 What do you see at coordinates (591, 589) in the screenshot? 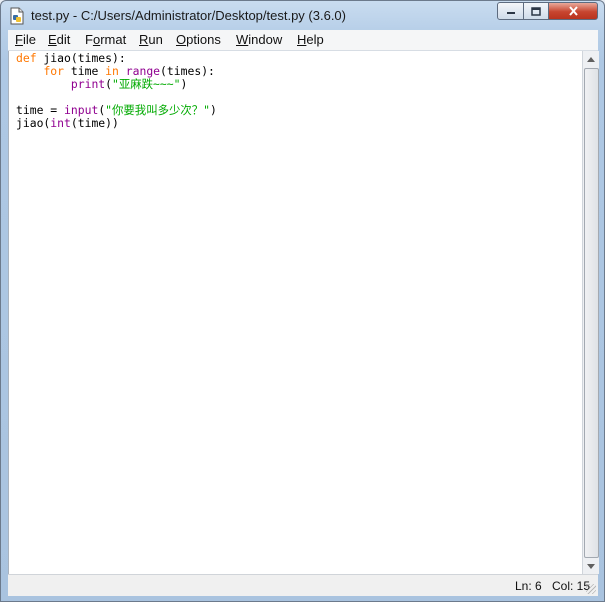
I see `resize-grip-icon` at bounding box center [591, 589].